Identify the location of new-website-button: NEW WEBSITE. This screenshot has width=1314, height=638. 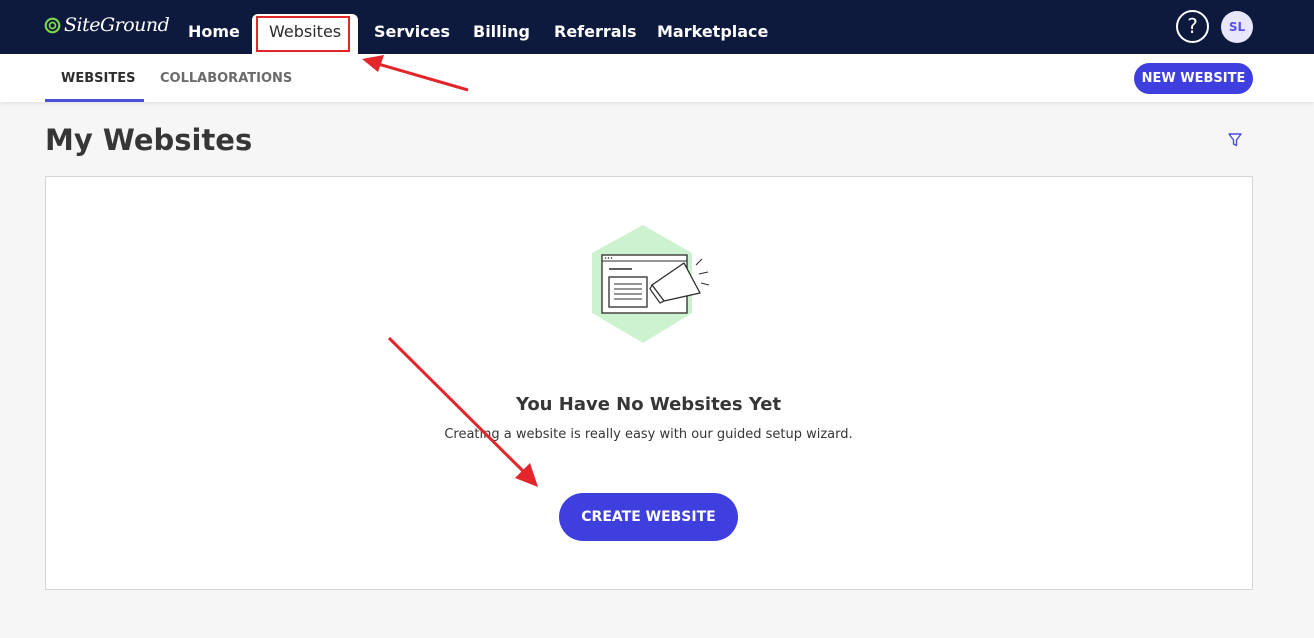
(1193, 78).